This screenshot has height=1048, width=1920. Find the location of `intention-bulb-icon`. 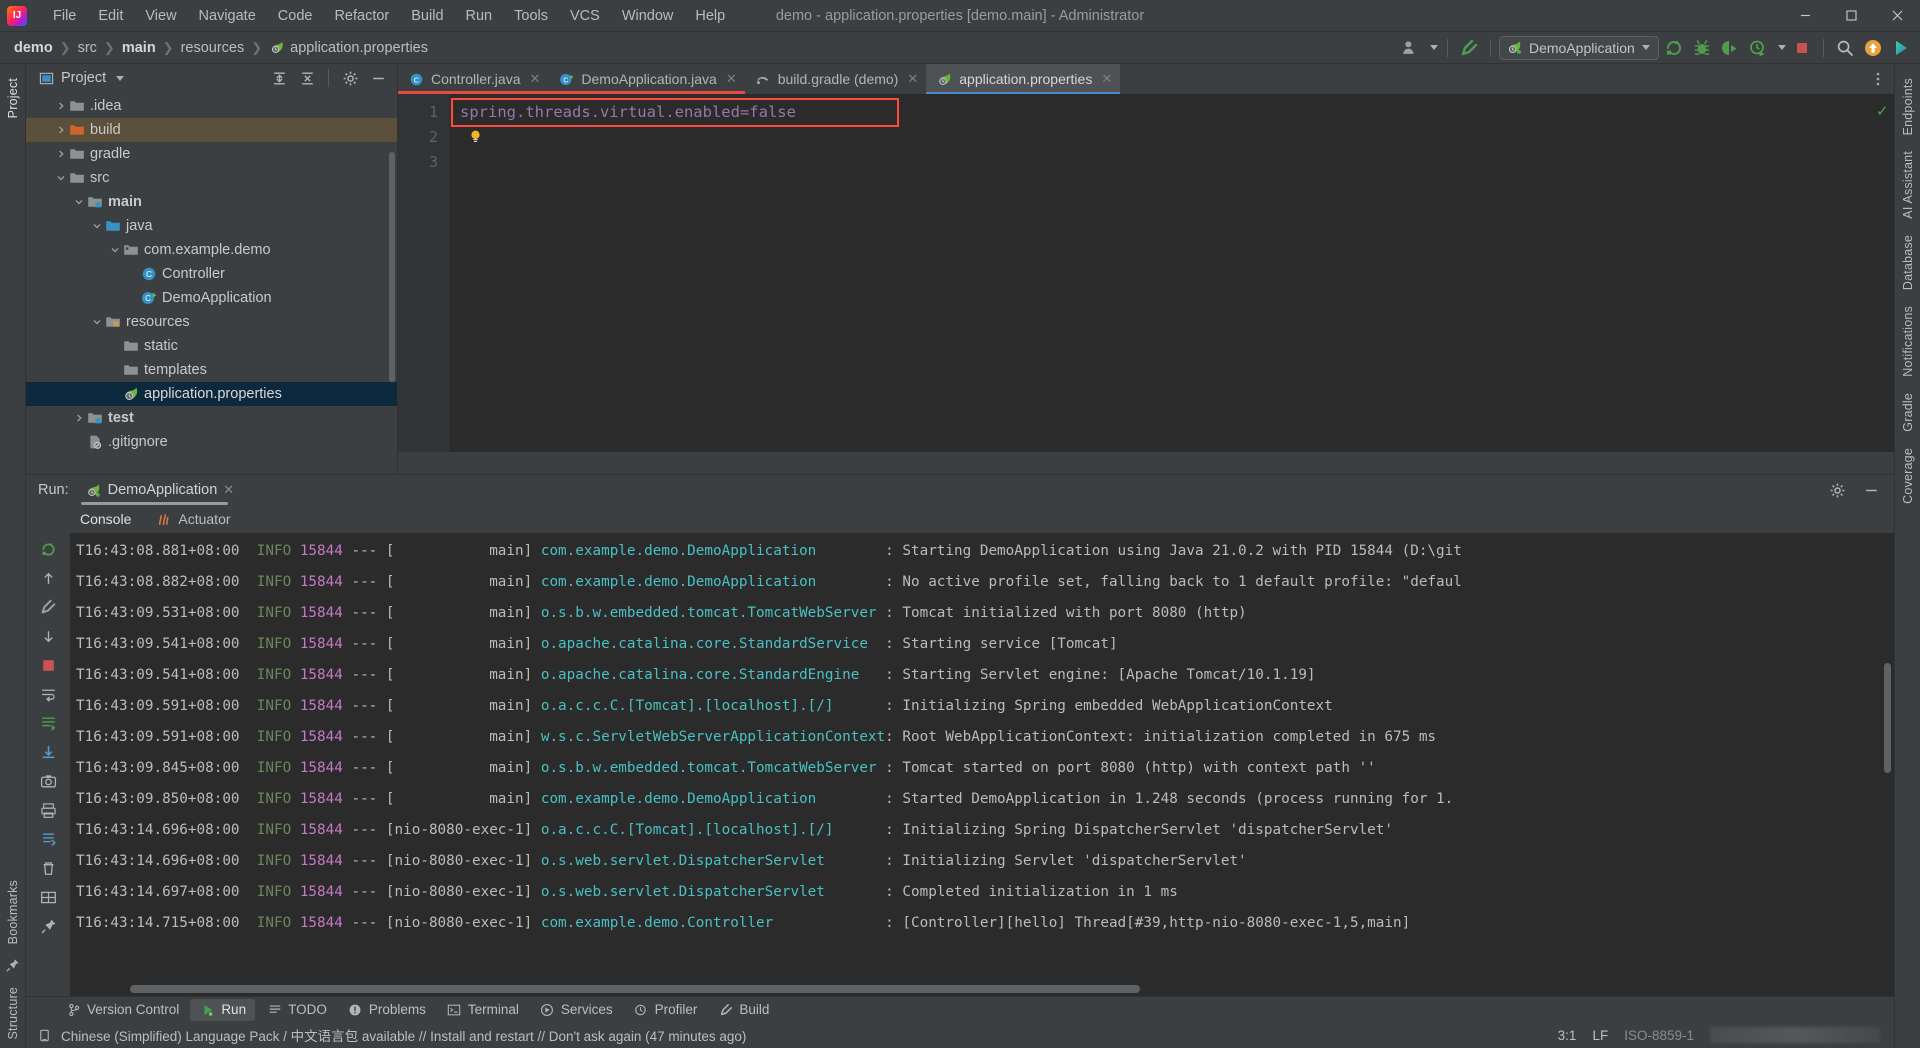

intention-bulb-icon is located at coordinates (475, 136).